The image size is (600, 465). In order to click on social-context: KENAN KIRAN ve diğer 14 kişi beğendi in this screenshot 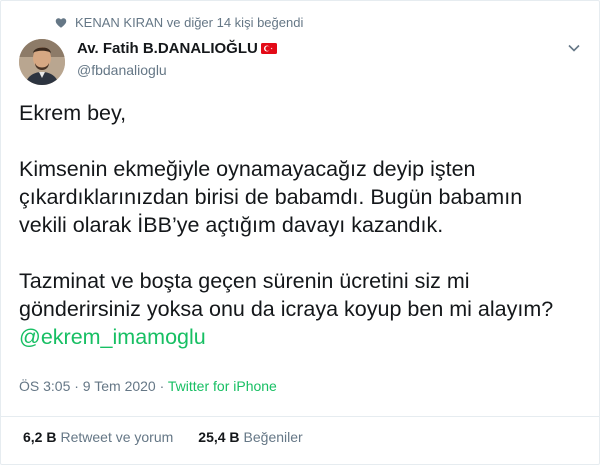, I will do `click(179, 22)`.